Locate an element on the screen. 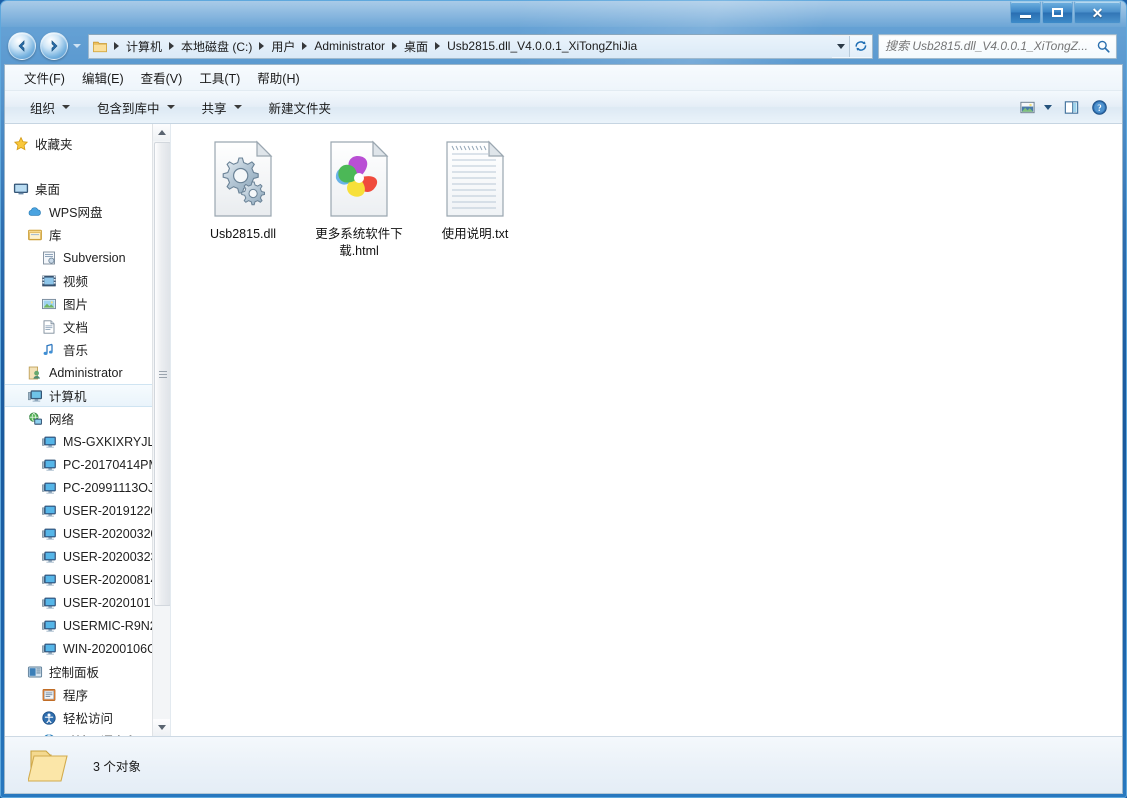  sidebar-item-network: 网络 is located at coordinates (87, 418).